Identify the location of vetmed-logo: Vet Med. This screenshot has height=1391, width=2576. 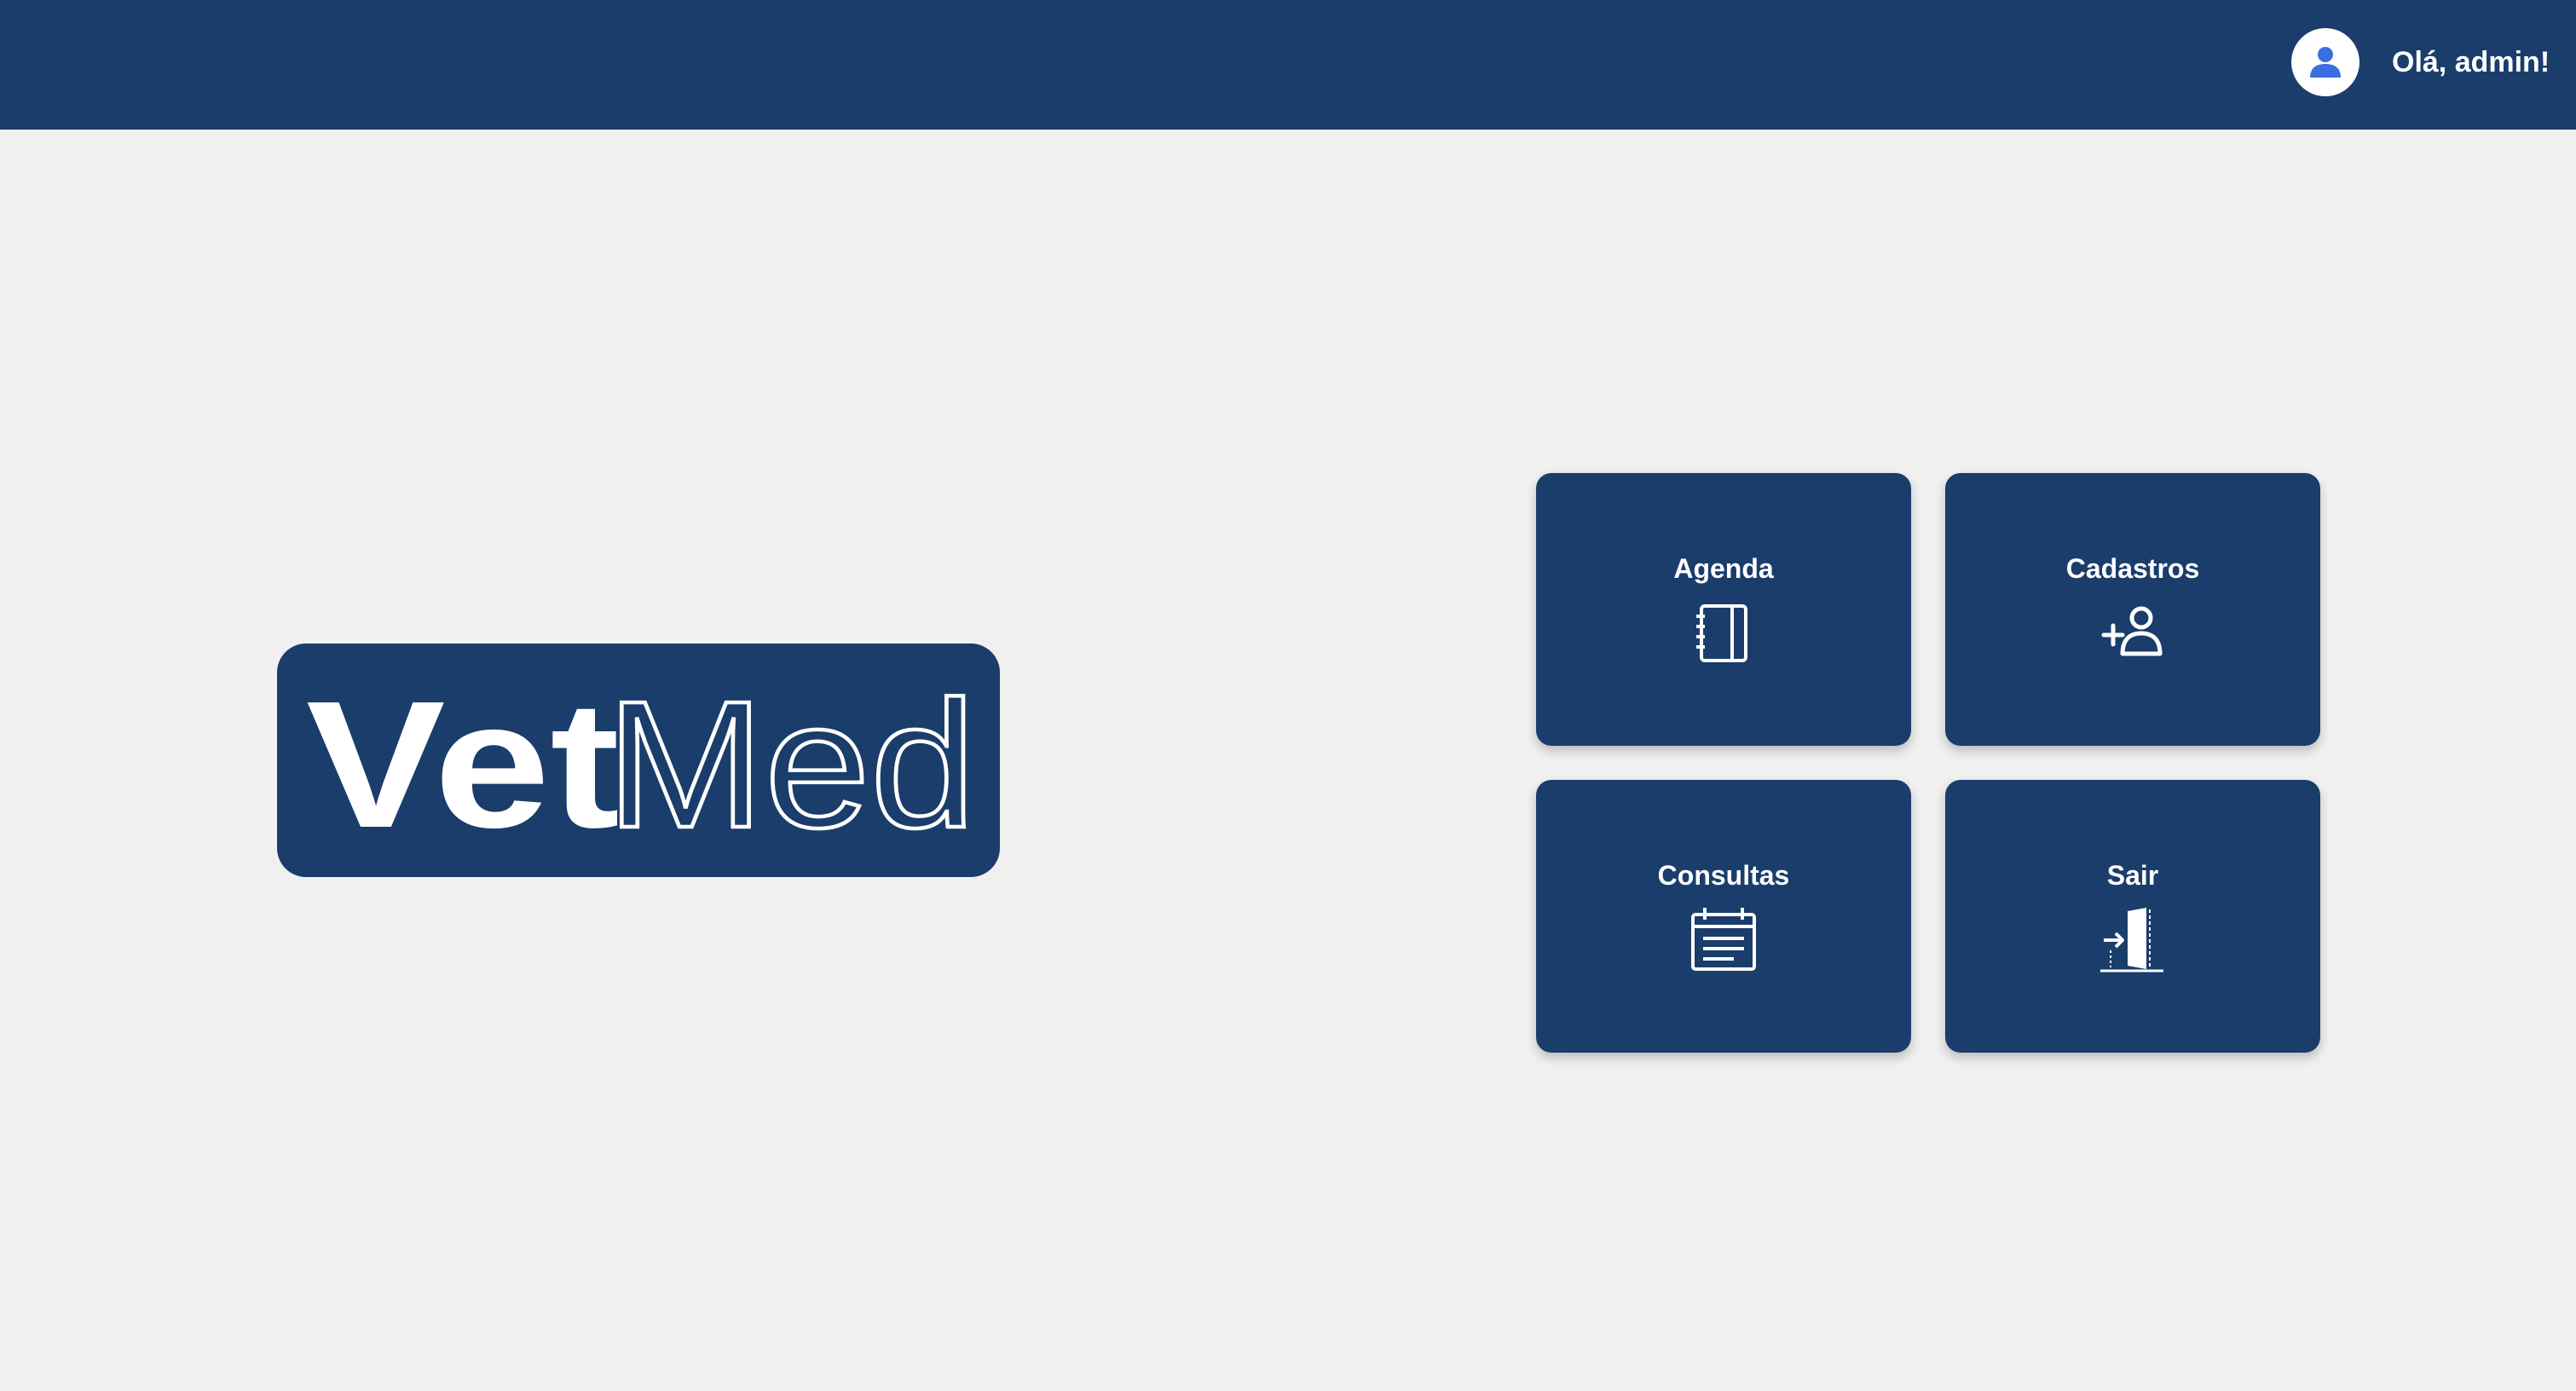
(638, 760).